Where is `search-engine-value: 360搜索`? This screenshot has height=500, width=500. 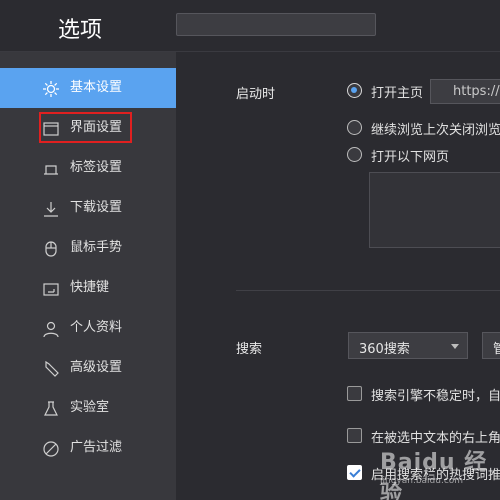
search-engine-value: 360搜索 is located at coordinates (384, 349).